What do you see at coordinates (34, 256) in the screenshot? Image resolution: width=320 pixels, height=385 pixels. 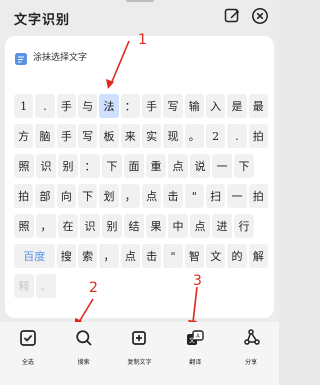 I see `link-text-token: 百度` at bounding box center [34, 256].